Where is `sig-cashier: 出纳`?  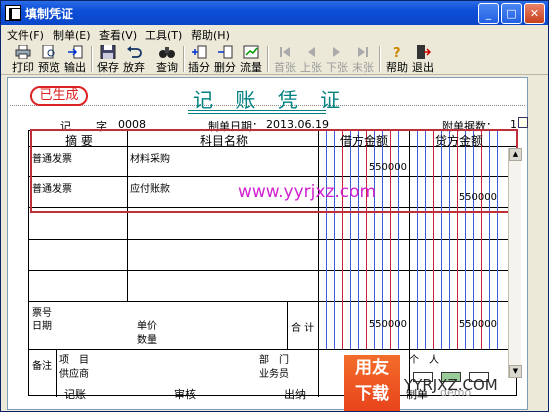 sig-cashier: 出纳 is located at coordinates (295, 394).